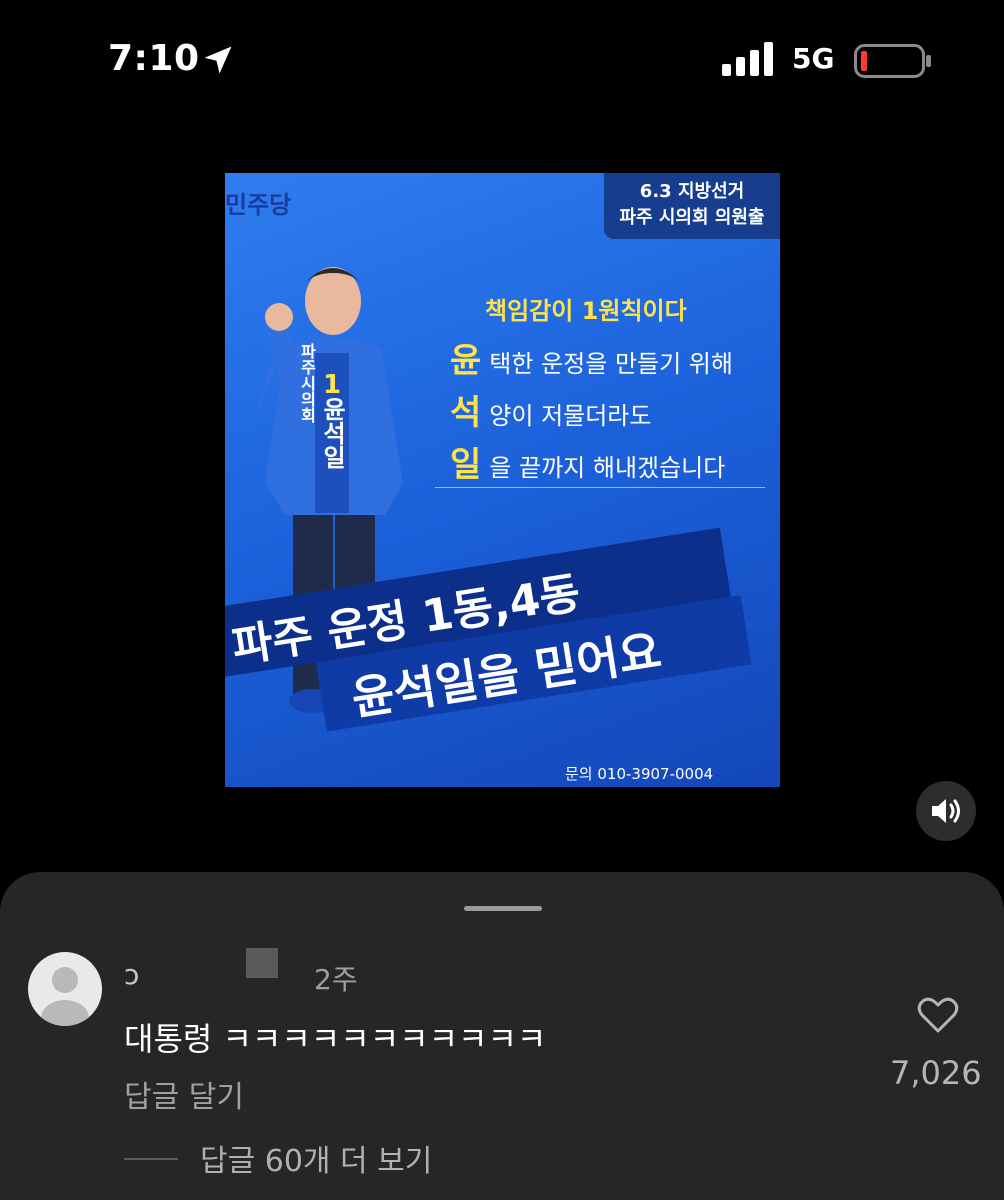 This screenshot has height=1200, width=1004. I want to click on election-tag: 6.3 지방선거 파주 시의회 의원출, so click(692, 206).